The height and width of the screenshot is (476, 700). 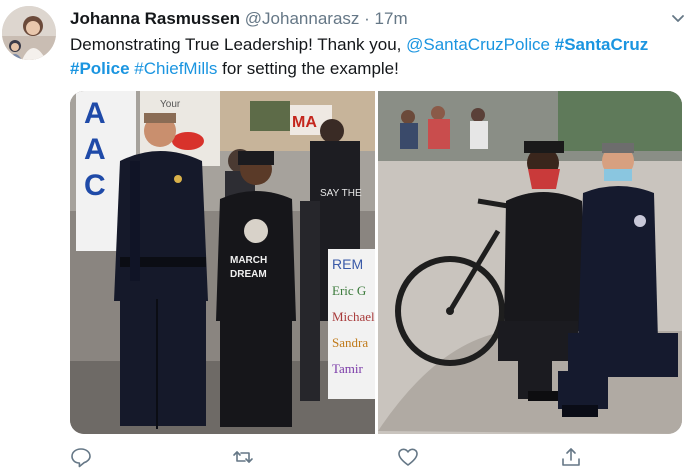 What do you see at coordinates (375, 459) in the screenshot?
I see `tweet-actions` at bounding box center [375, 459].